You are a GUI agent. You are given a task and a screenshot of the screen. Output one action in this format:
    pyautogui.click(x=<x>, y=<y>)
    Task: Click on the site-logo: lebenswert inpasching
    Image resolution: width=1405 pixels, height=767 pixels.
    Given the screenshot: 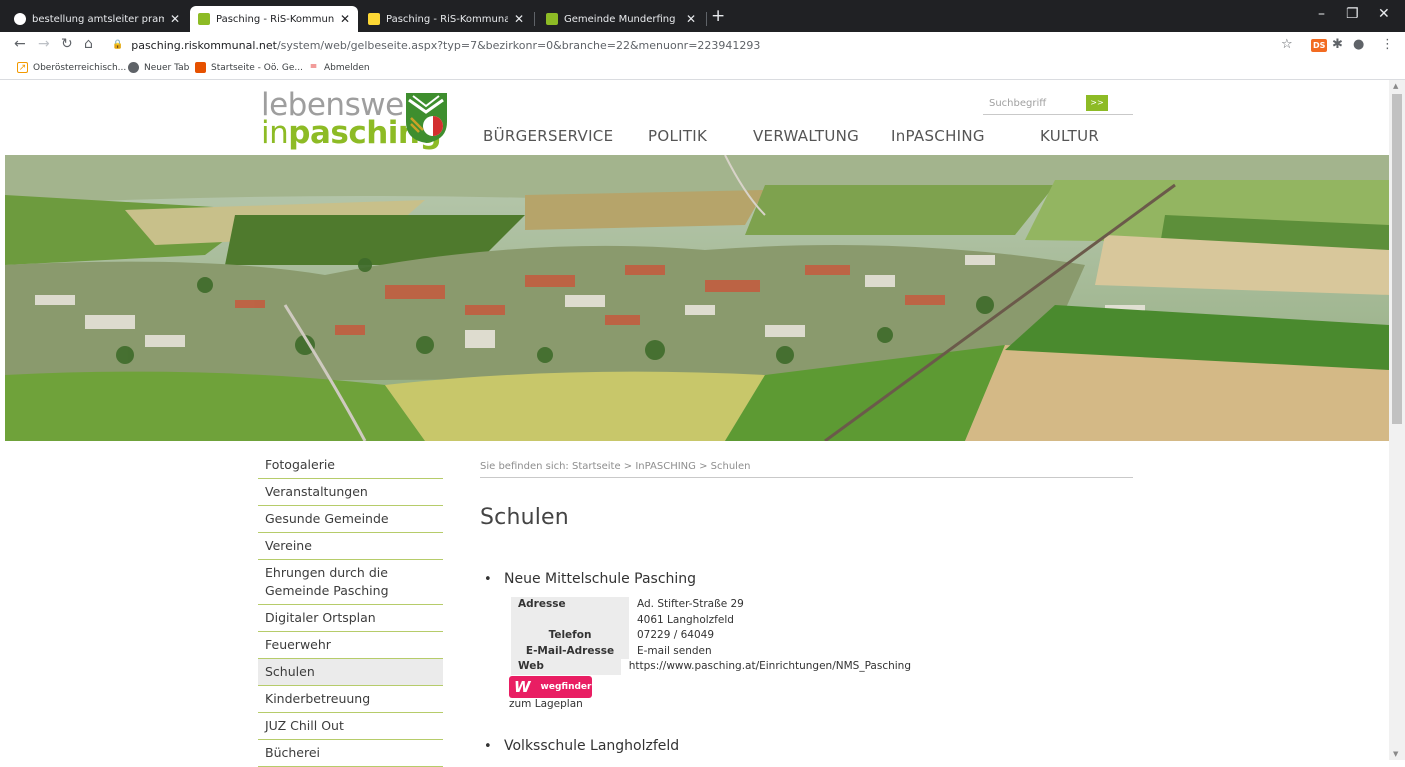 What is the action you would take?
    pyautogui.click(x=356, y=121)
    